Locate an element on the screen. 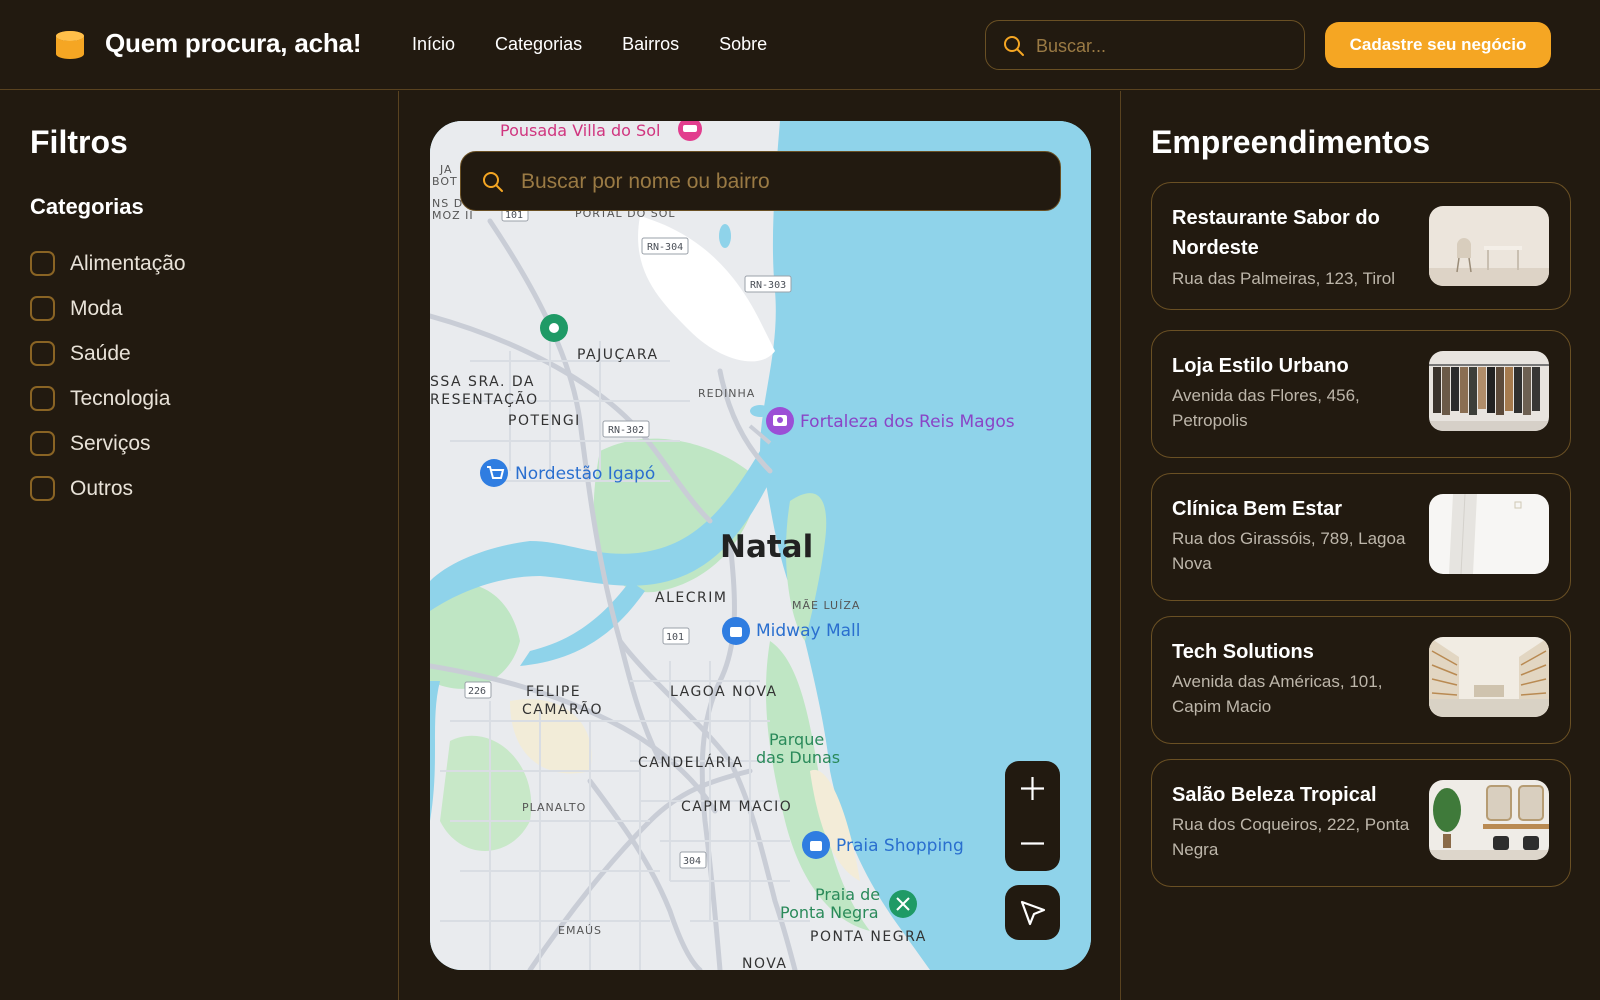 The image size is (1600, 1000). poi-label-midway: Midway Mall is located at coordinates (808, 631).